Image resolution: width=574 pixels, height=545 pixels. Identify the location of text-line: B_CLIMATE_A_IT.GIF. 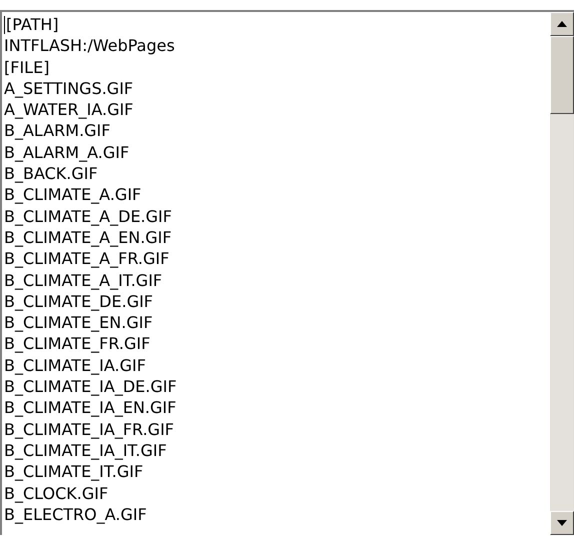
(83, 280).